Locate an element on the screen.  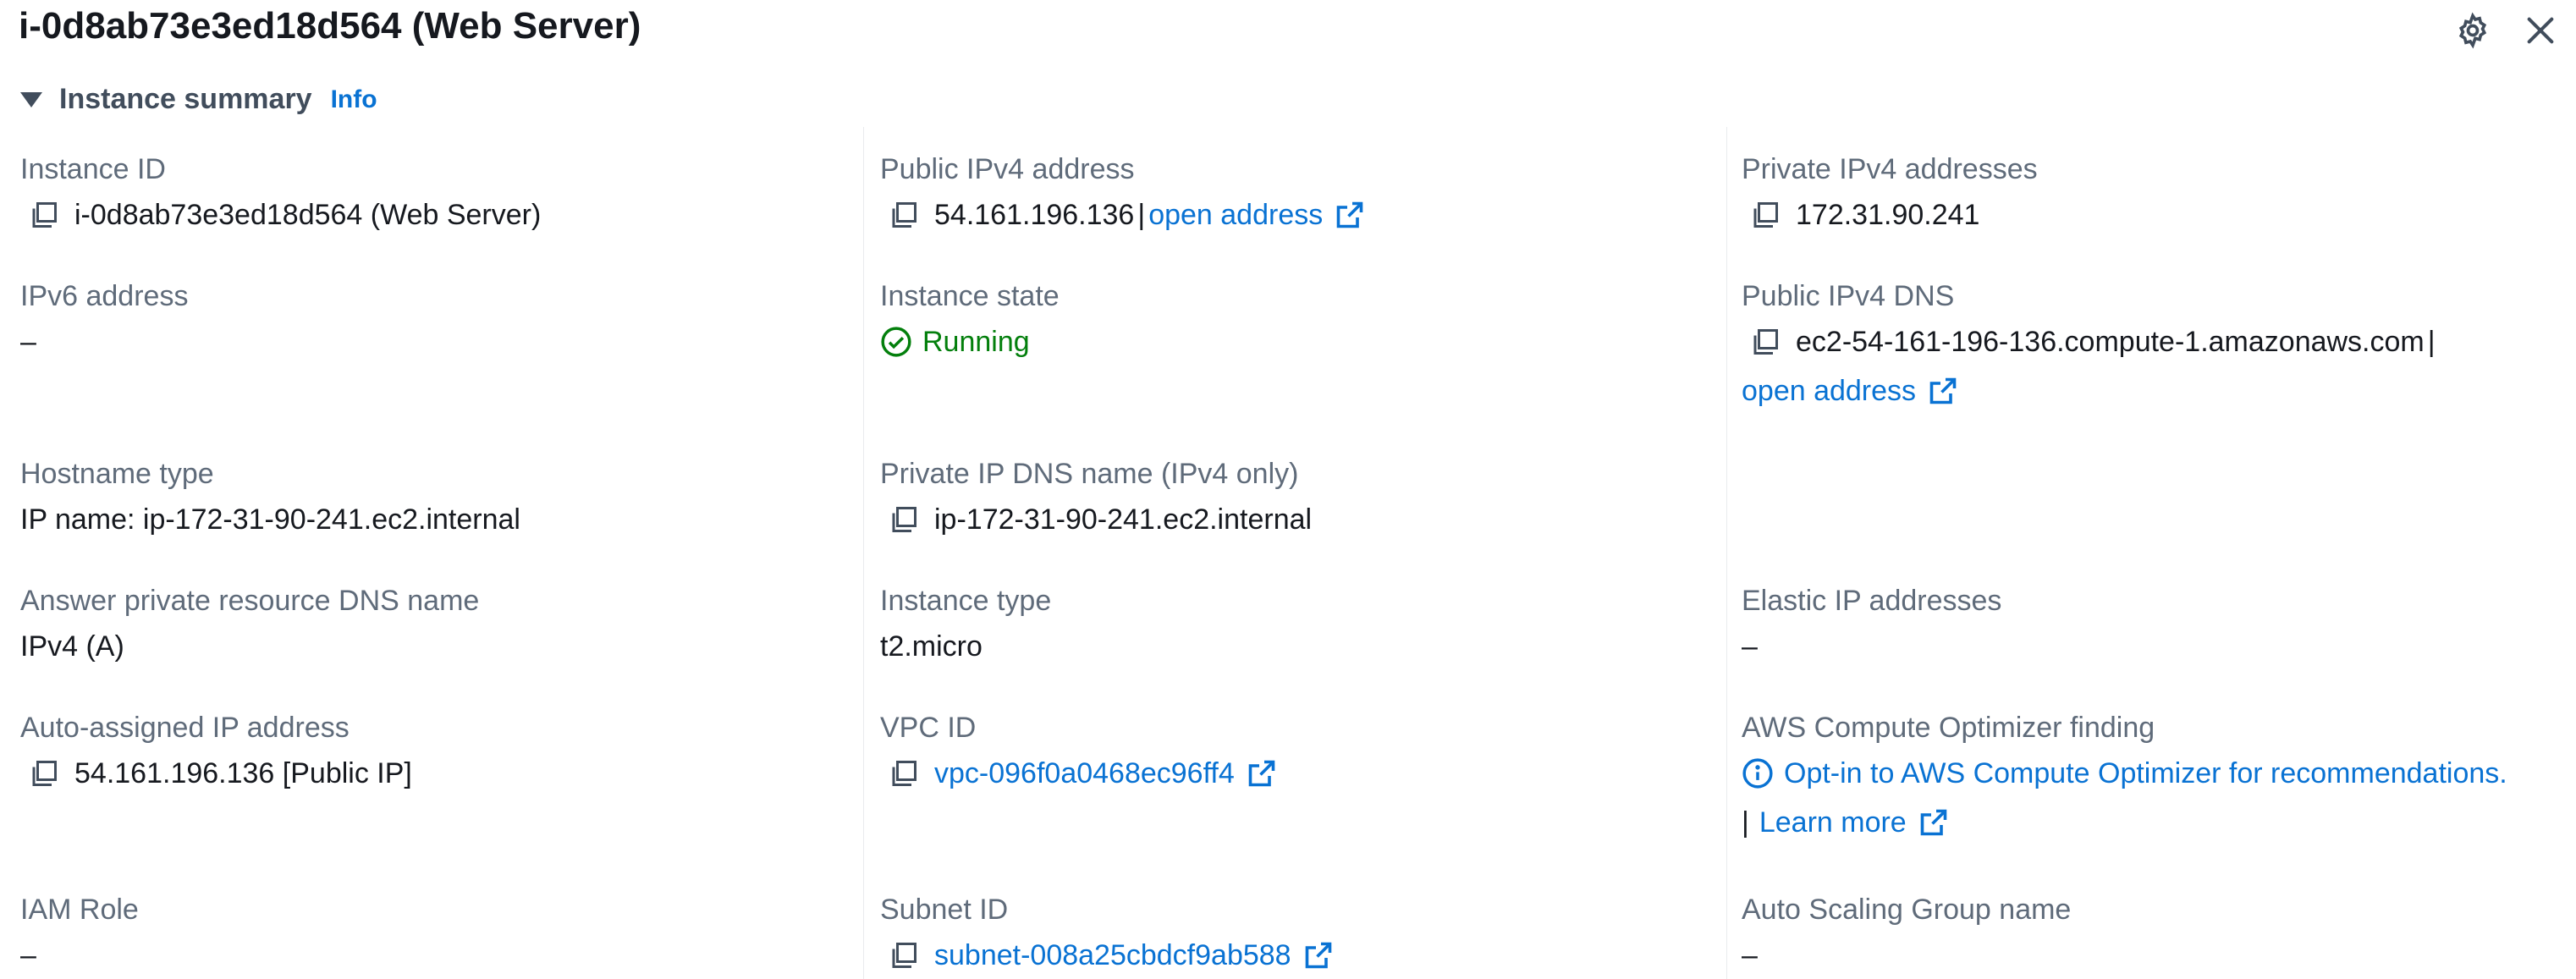
asg-name-value: – is located at coordinates (1750, 955).